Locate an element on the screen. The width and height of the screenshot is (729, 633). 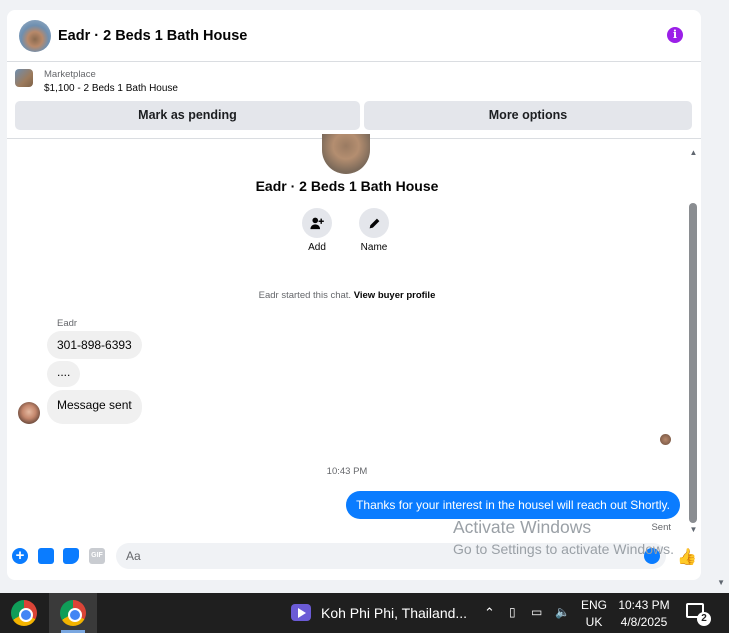
emoji-icon is located at coordinates (652, 556).